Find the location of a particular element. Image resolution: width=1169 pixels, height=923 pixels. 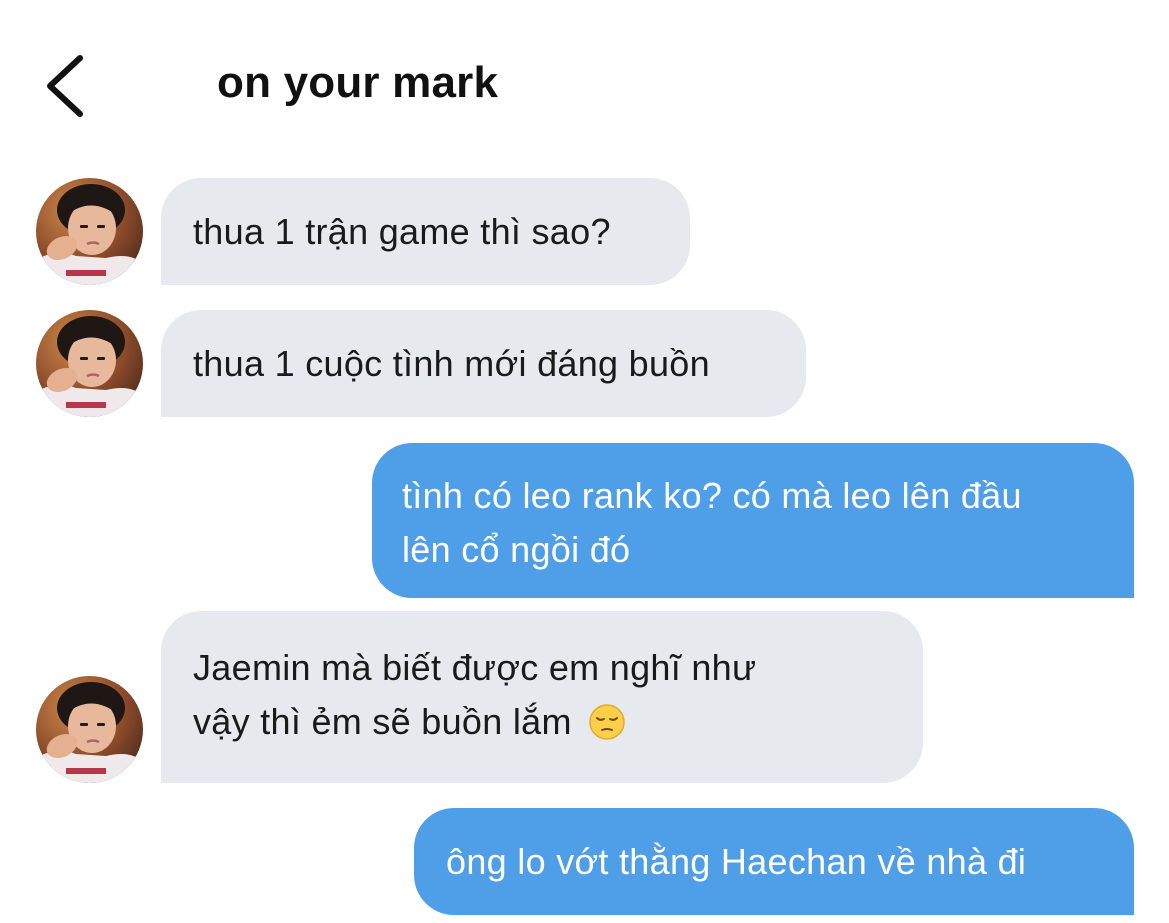

message-text: ông lo vớt thằng Haechan về nhà đi is located at coordinates (736, 861).